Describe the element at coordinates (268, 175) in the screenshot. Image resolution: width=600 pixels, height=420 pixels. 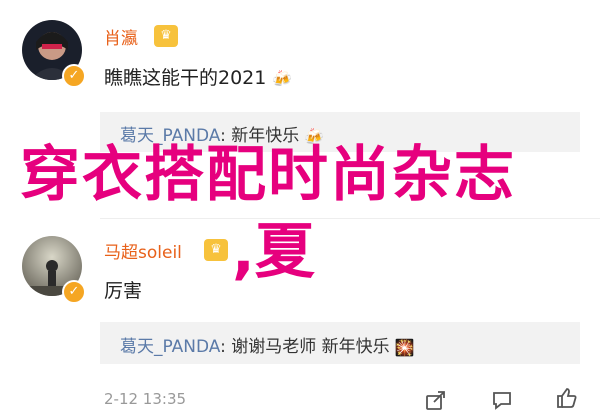
I see `overlay-title: 穿衣搭配时尚杂志` at that location.